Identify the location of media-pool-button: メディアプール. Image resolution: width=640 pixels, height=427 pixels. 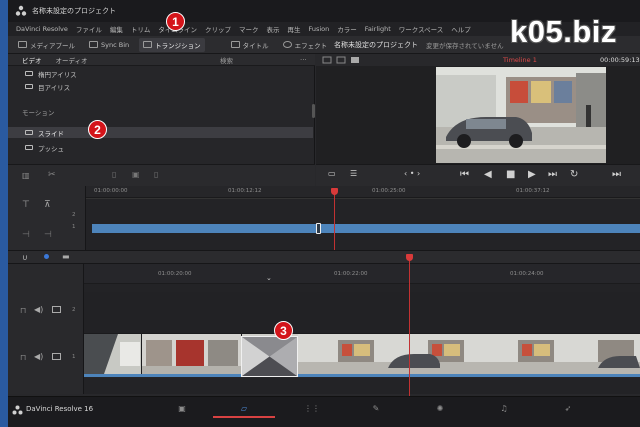
(46, 45).